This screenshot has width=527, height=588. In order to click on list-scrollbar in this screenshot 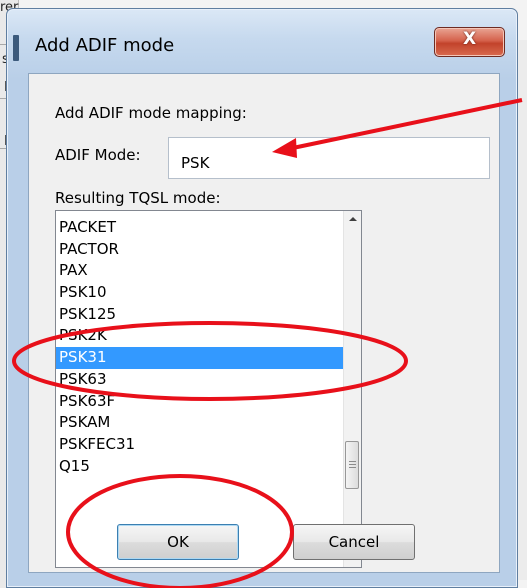, I will do `click(352, 389)`.